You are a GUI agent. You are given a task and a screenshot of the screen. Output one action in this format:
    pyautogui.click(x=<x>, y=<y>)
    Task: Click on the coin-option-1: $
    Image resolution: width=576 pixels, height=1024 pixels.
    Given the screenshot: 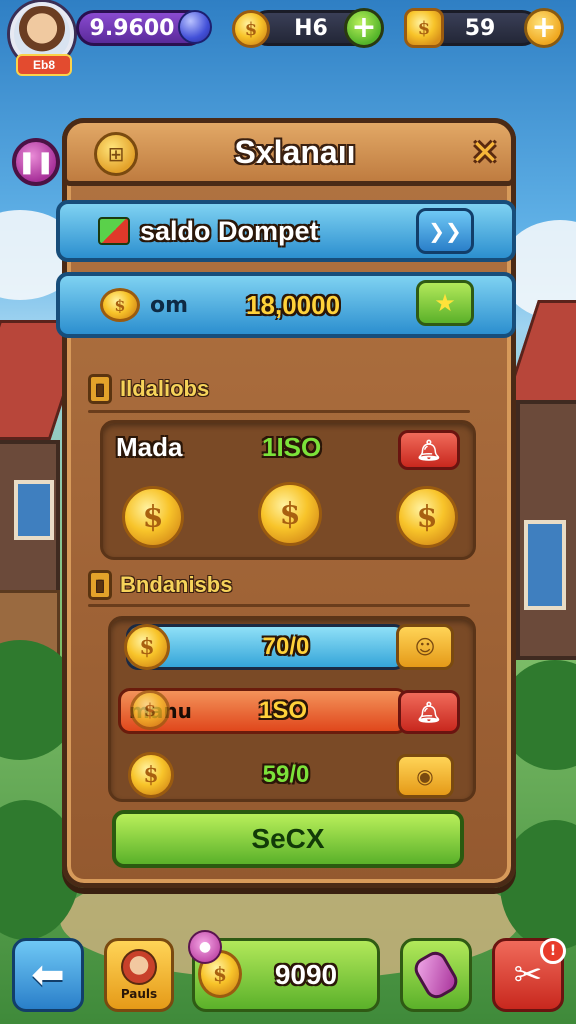 What is the action you would take?
    pyautogui.click(x=153, y=517)
    